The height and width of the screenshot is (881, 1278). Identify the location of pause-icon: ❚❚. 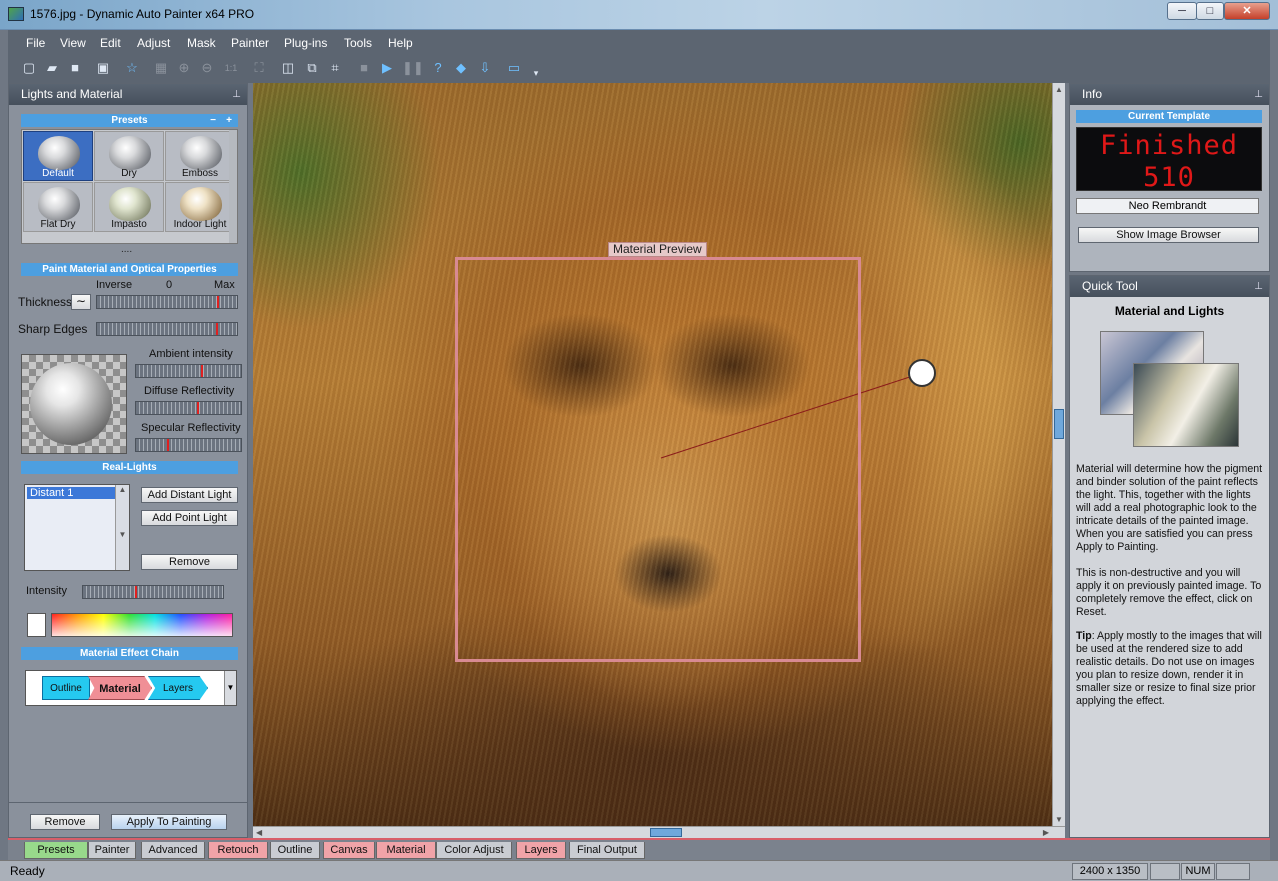
(413, 68).